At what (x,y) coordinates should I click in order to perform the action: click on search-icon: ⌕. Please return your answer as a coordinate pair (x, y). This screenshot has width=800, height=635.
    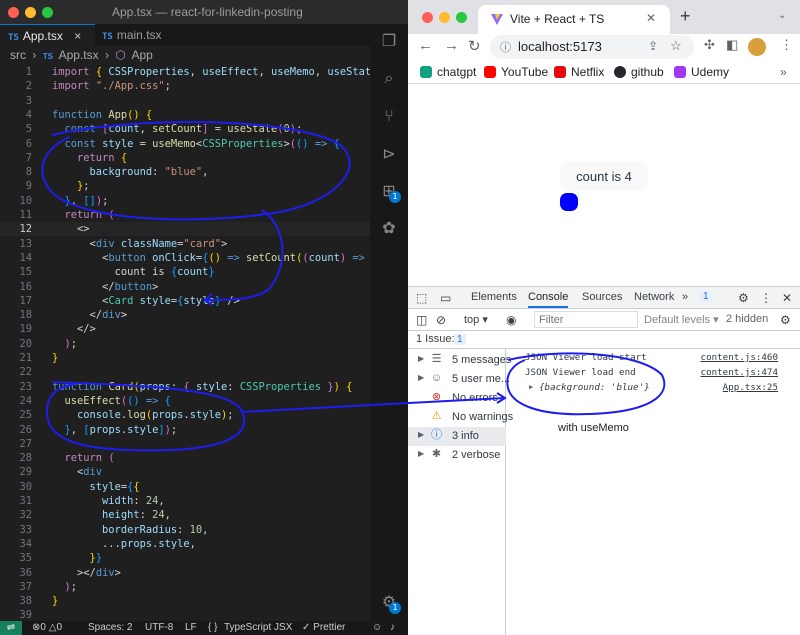
    Looking at the image, I should click on (389, 78).